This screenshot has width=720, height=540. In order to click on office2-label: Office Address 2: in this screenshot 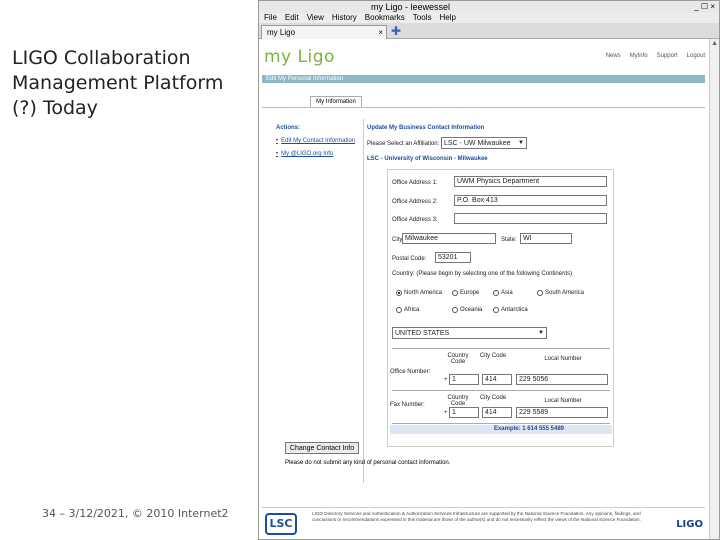, I will do `click(415, 202)`.